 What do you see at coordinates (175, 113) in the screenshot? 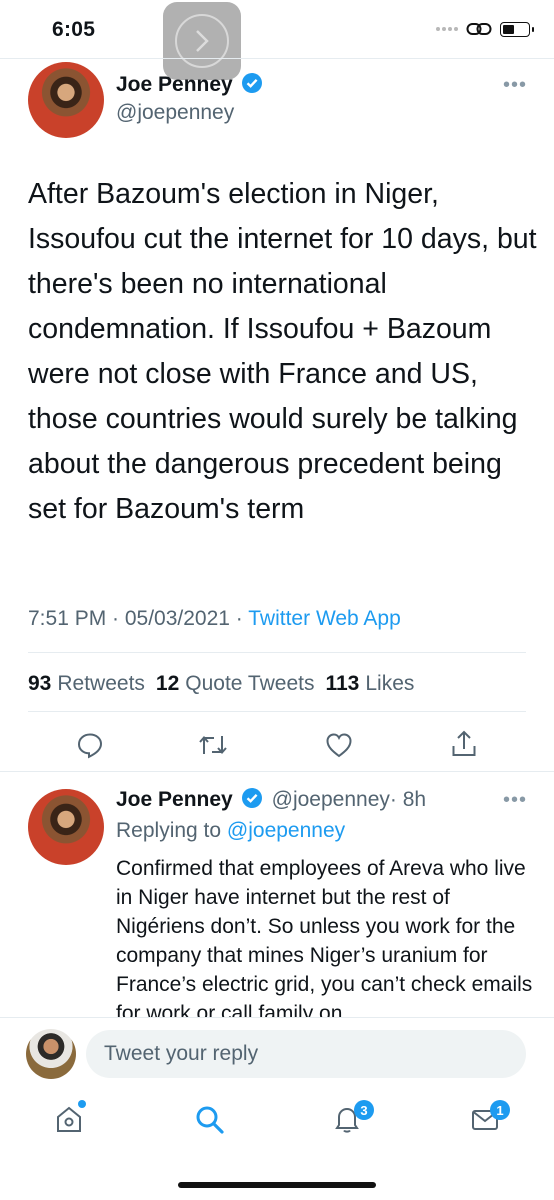
I see `author-handle: @joepenney` at bounding box center [175, 113].